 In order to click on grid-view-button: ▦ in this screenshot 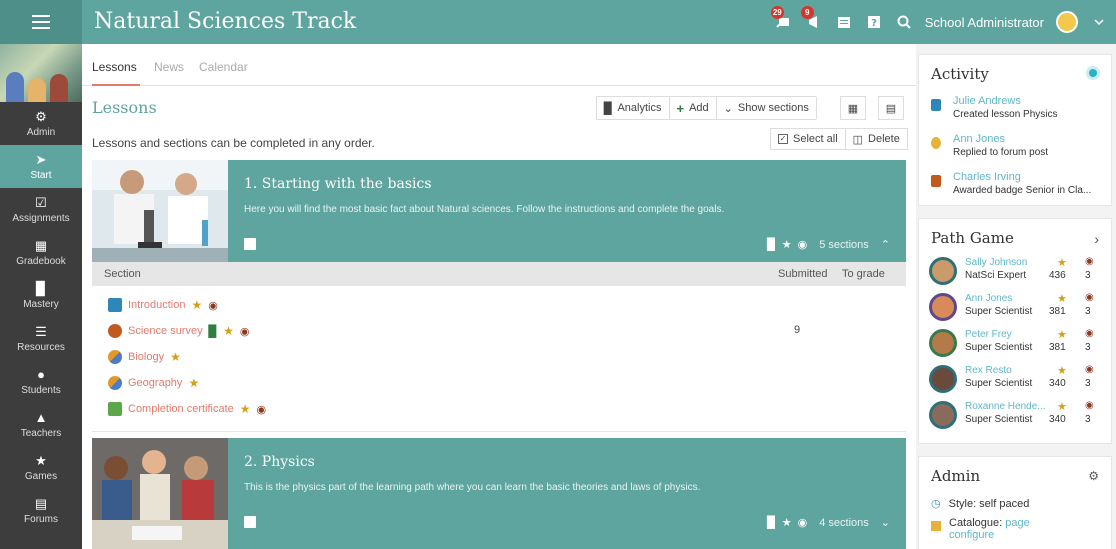, I will do `click(853, 108)`.